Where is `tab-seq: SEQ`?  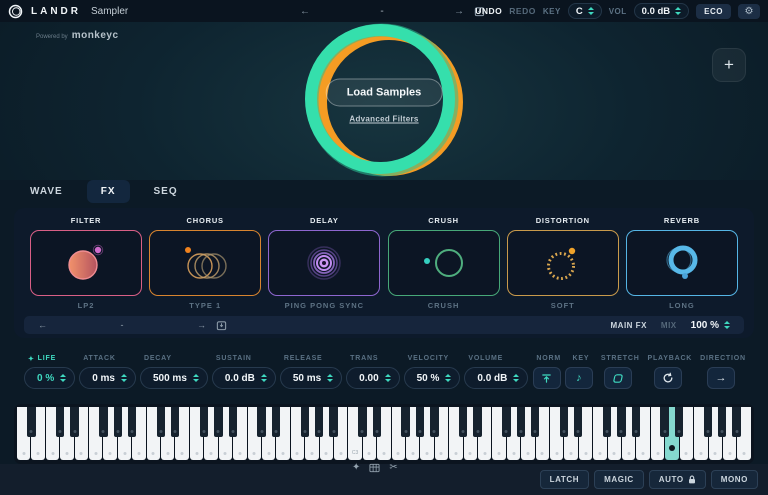
tab-seq: SEQ is located at coordinates (166, 191).